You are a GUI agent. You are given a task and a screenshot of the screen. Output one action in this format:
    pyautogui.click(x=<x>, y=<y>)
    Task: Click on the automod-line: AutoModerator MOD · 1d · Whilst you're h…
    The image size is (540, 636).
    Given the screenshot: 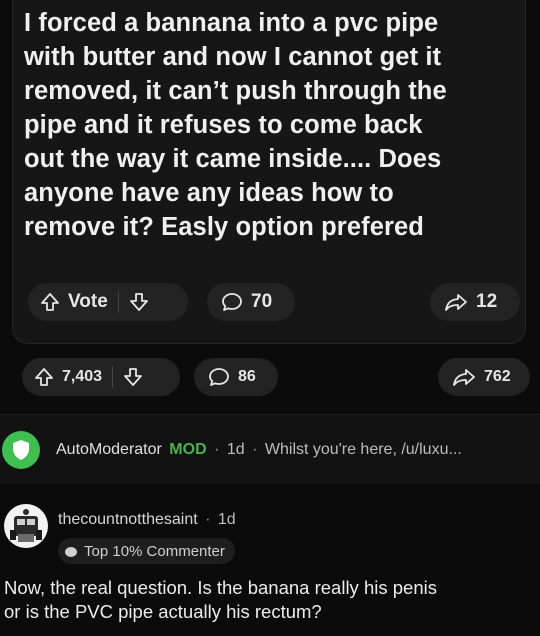 What is the action you would take?
    pyautogui.click(x=296, y=450)
    